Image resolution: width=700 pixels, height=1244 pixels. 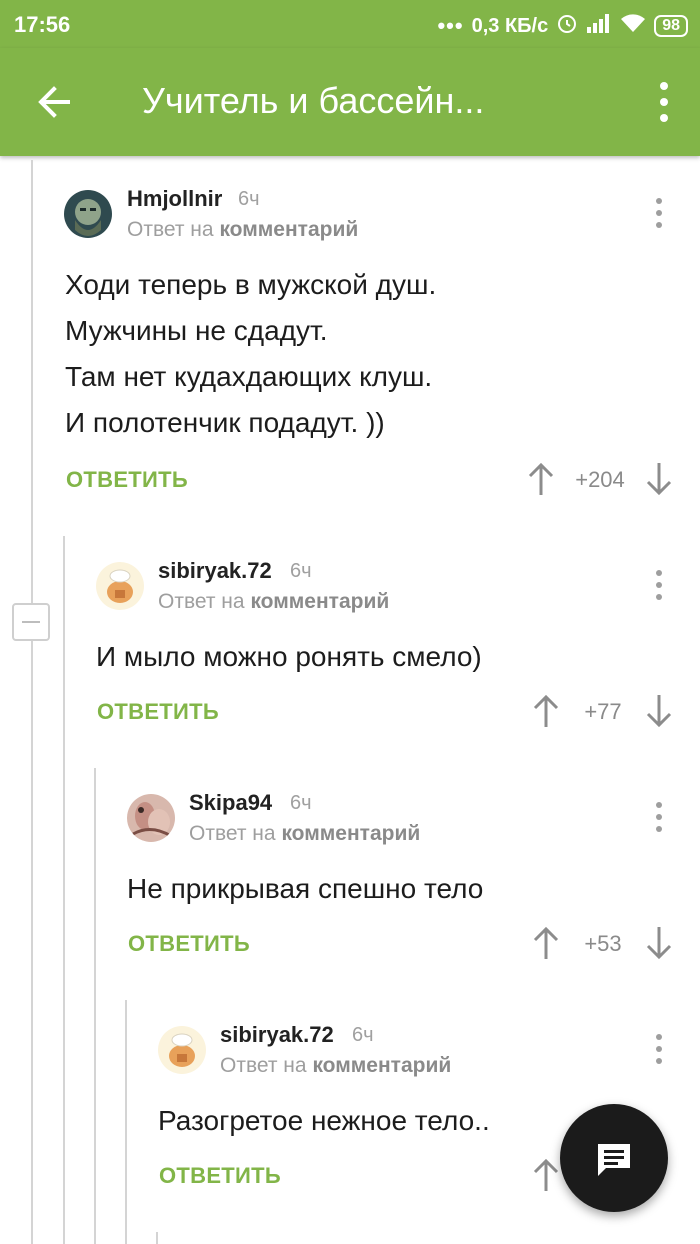 I want to click on comment-line: Разогретое нежное тело.., so click(x=324, y=1120).